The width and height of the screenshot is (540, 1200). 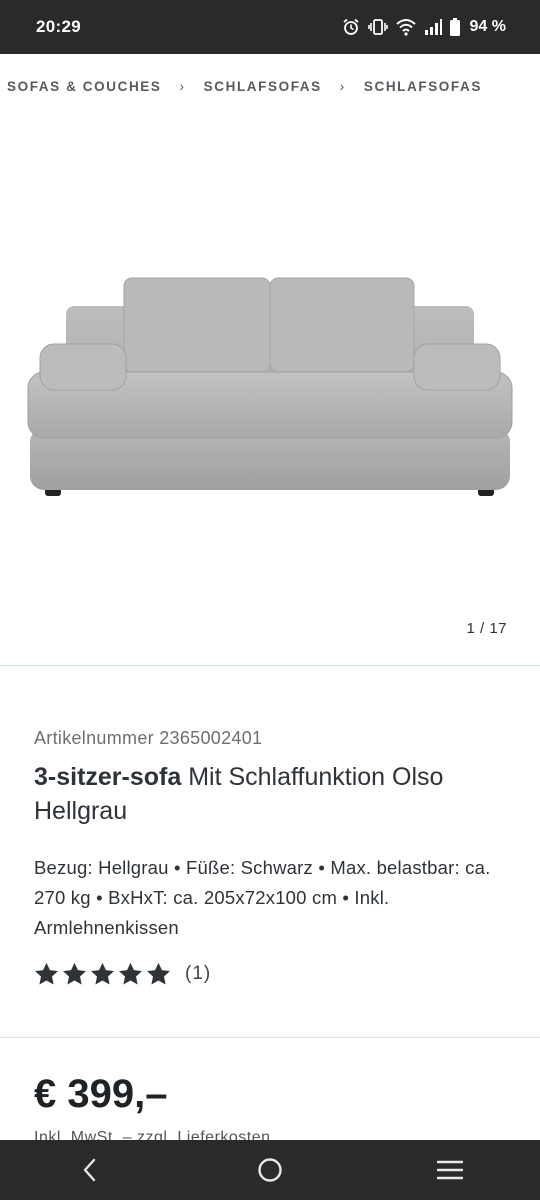 I want to click on status-bar: 20:29 94 %, so click(x=270, y=27).